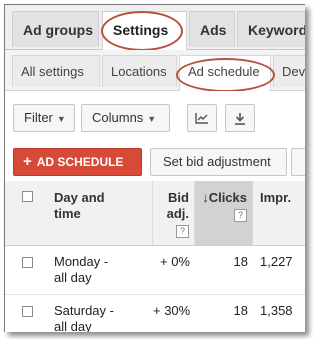  I want to click on subtab-devices: Devices, so click(289, 71).